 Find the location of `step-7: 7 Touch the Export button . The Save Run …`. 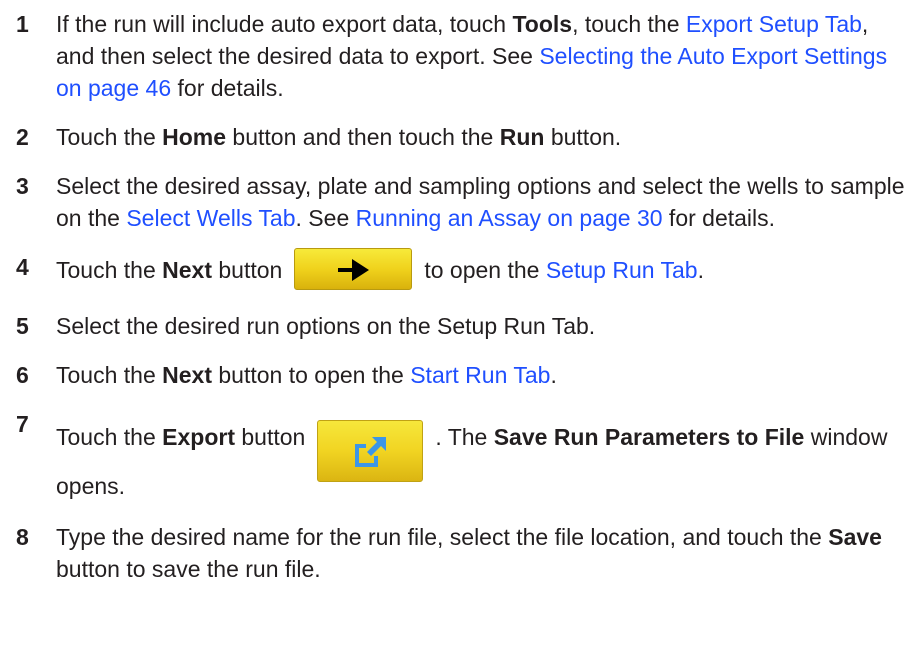

step-7: 7 Touch the Export button . The Save Run … is located at coordinates (453, 455).